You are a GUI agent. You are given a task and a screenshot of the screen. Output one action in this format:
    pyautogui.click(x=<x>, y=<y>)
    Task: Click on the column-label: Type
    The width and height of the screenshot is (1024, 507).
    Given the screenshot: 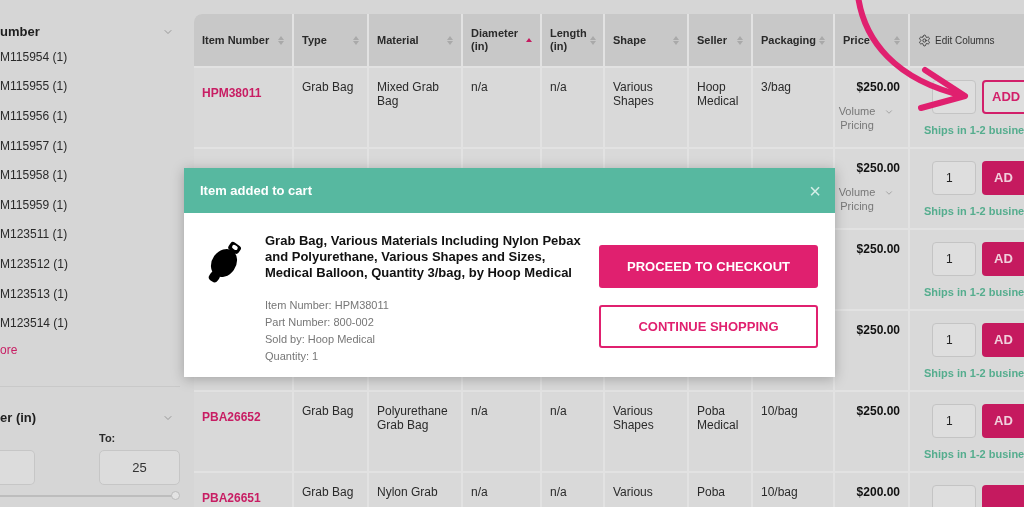 What is the action you would take?
    pyautogui.click(x=314, y=40)
    